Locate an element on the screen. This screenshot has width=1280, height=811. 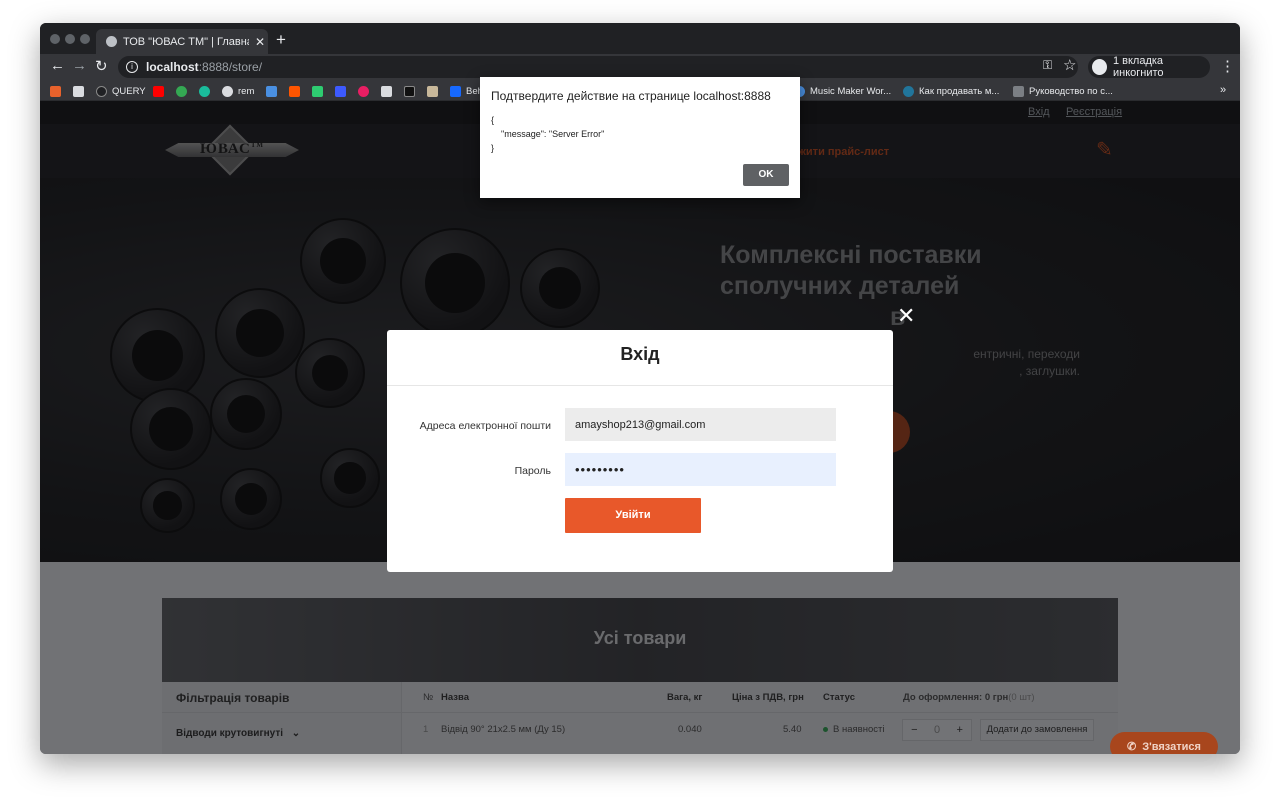
incognito-indicator: 1 вкладка инкогнито is located at coordinates (1149, 67).